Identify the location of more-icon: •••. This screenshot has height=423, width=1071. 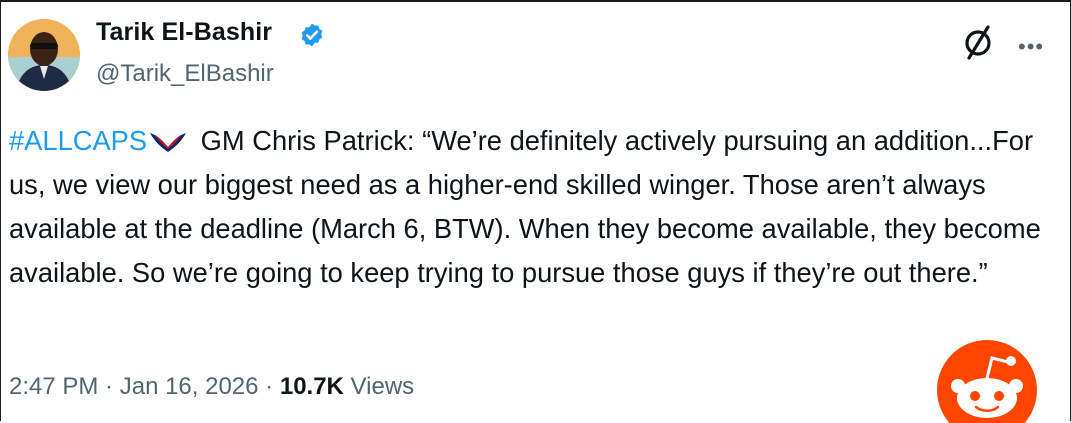
(1031, 47).